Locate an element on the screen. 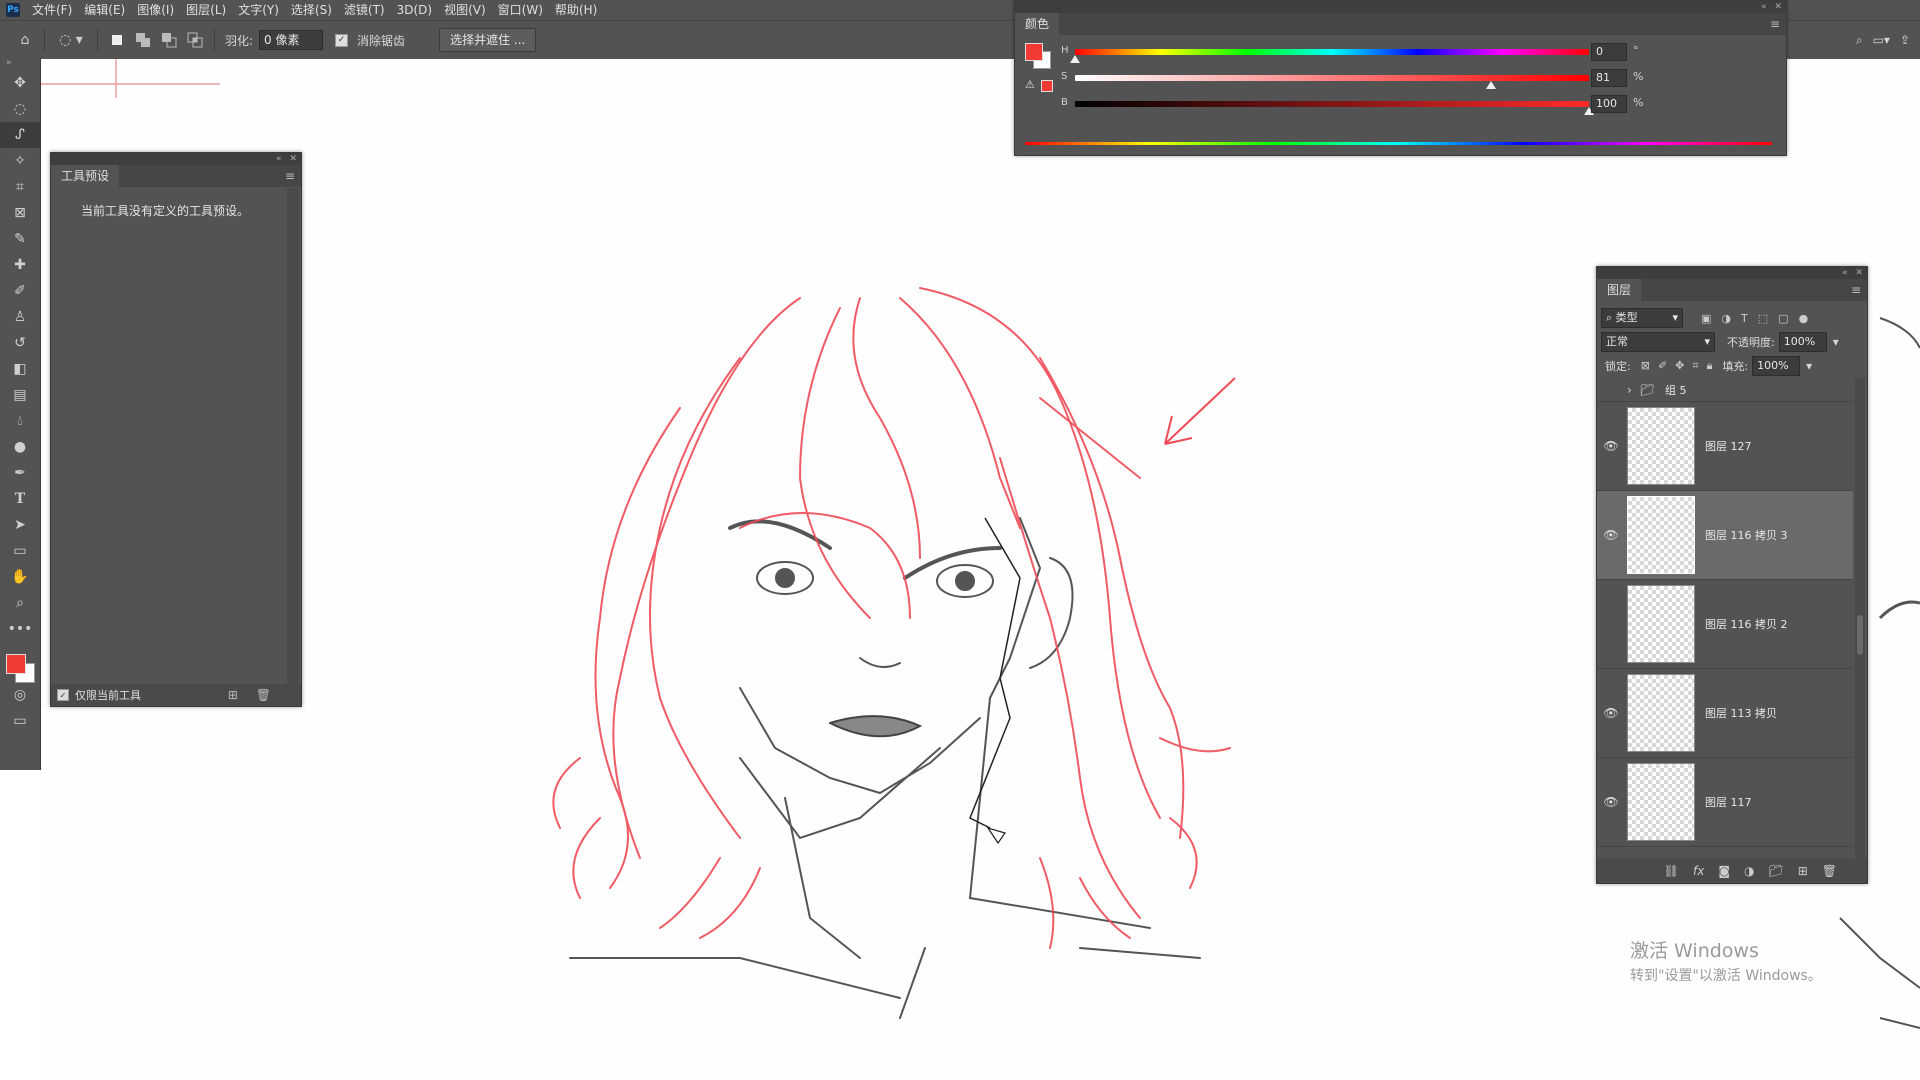 Image resolution: width=1920 pixels, height=1080 pixels. smart-object-filter-icon: ▢ is located at coordinates (1783, 318).